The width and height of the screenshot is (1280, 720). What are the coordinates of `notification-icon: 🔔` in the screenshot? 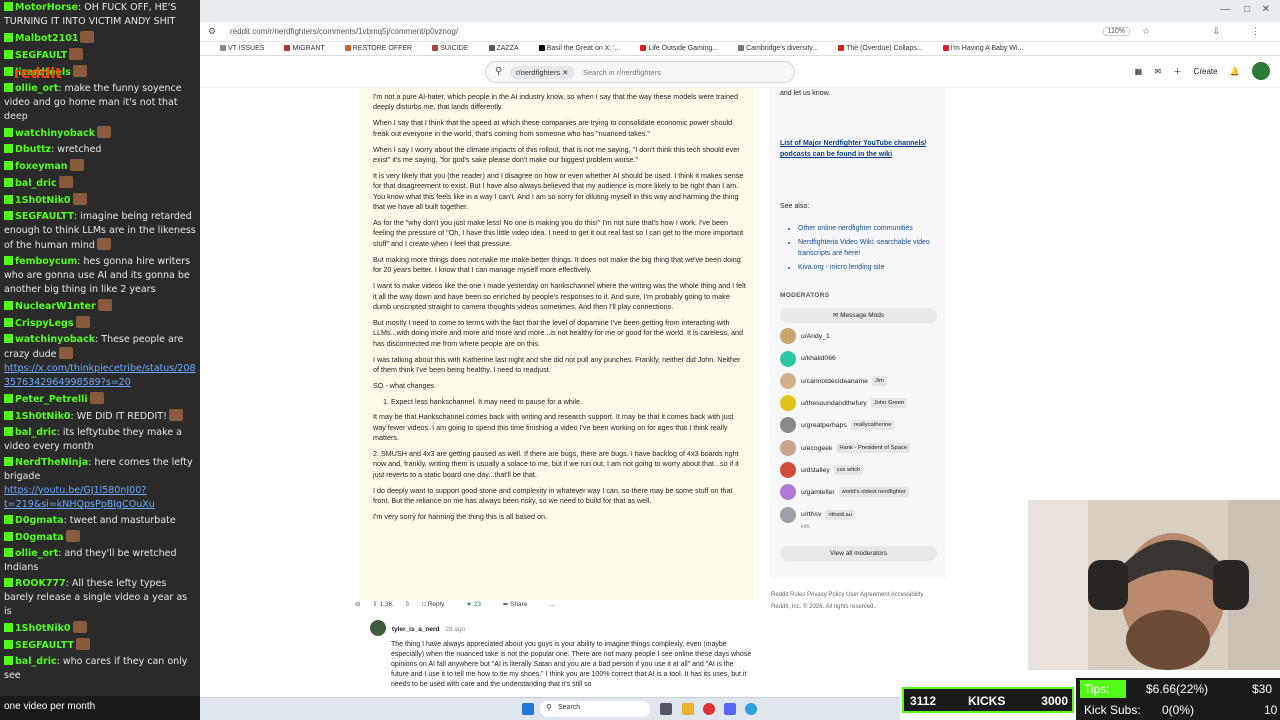 It's located at (1235, 71).